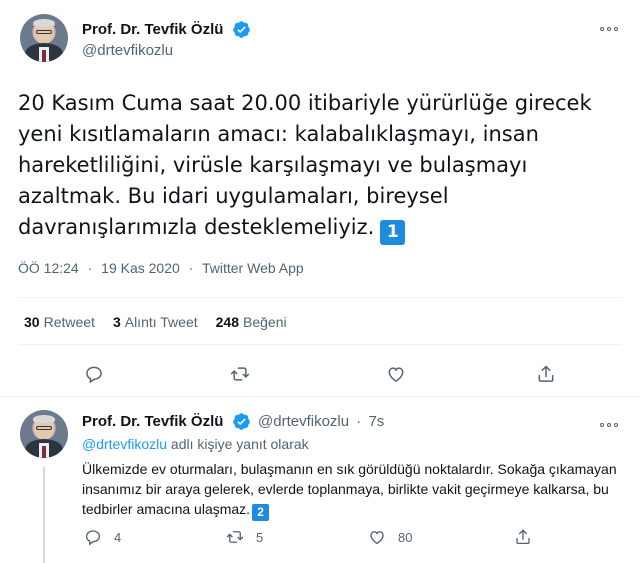 This screenshot has width=640, height=563. I want to click on quote-count: 3, so click(116, 322).